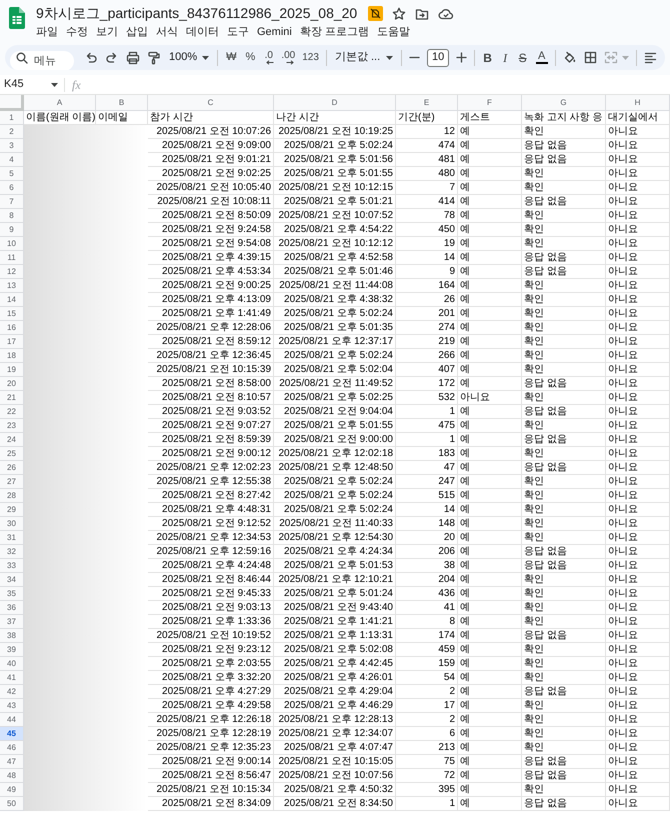 This screenshot has width=670, height=813. Describe the element at coordinates (112, 57) in the screenshot. I see `redo-icon` at that location.